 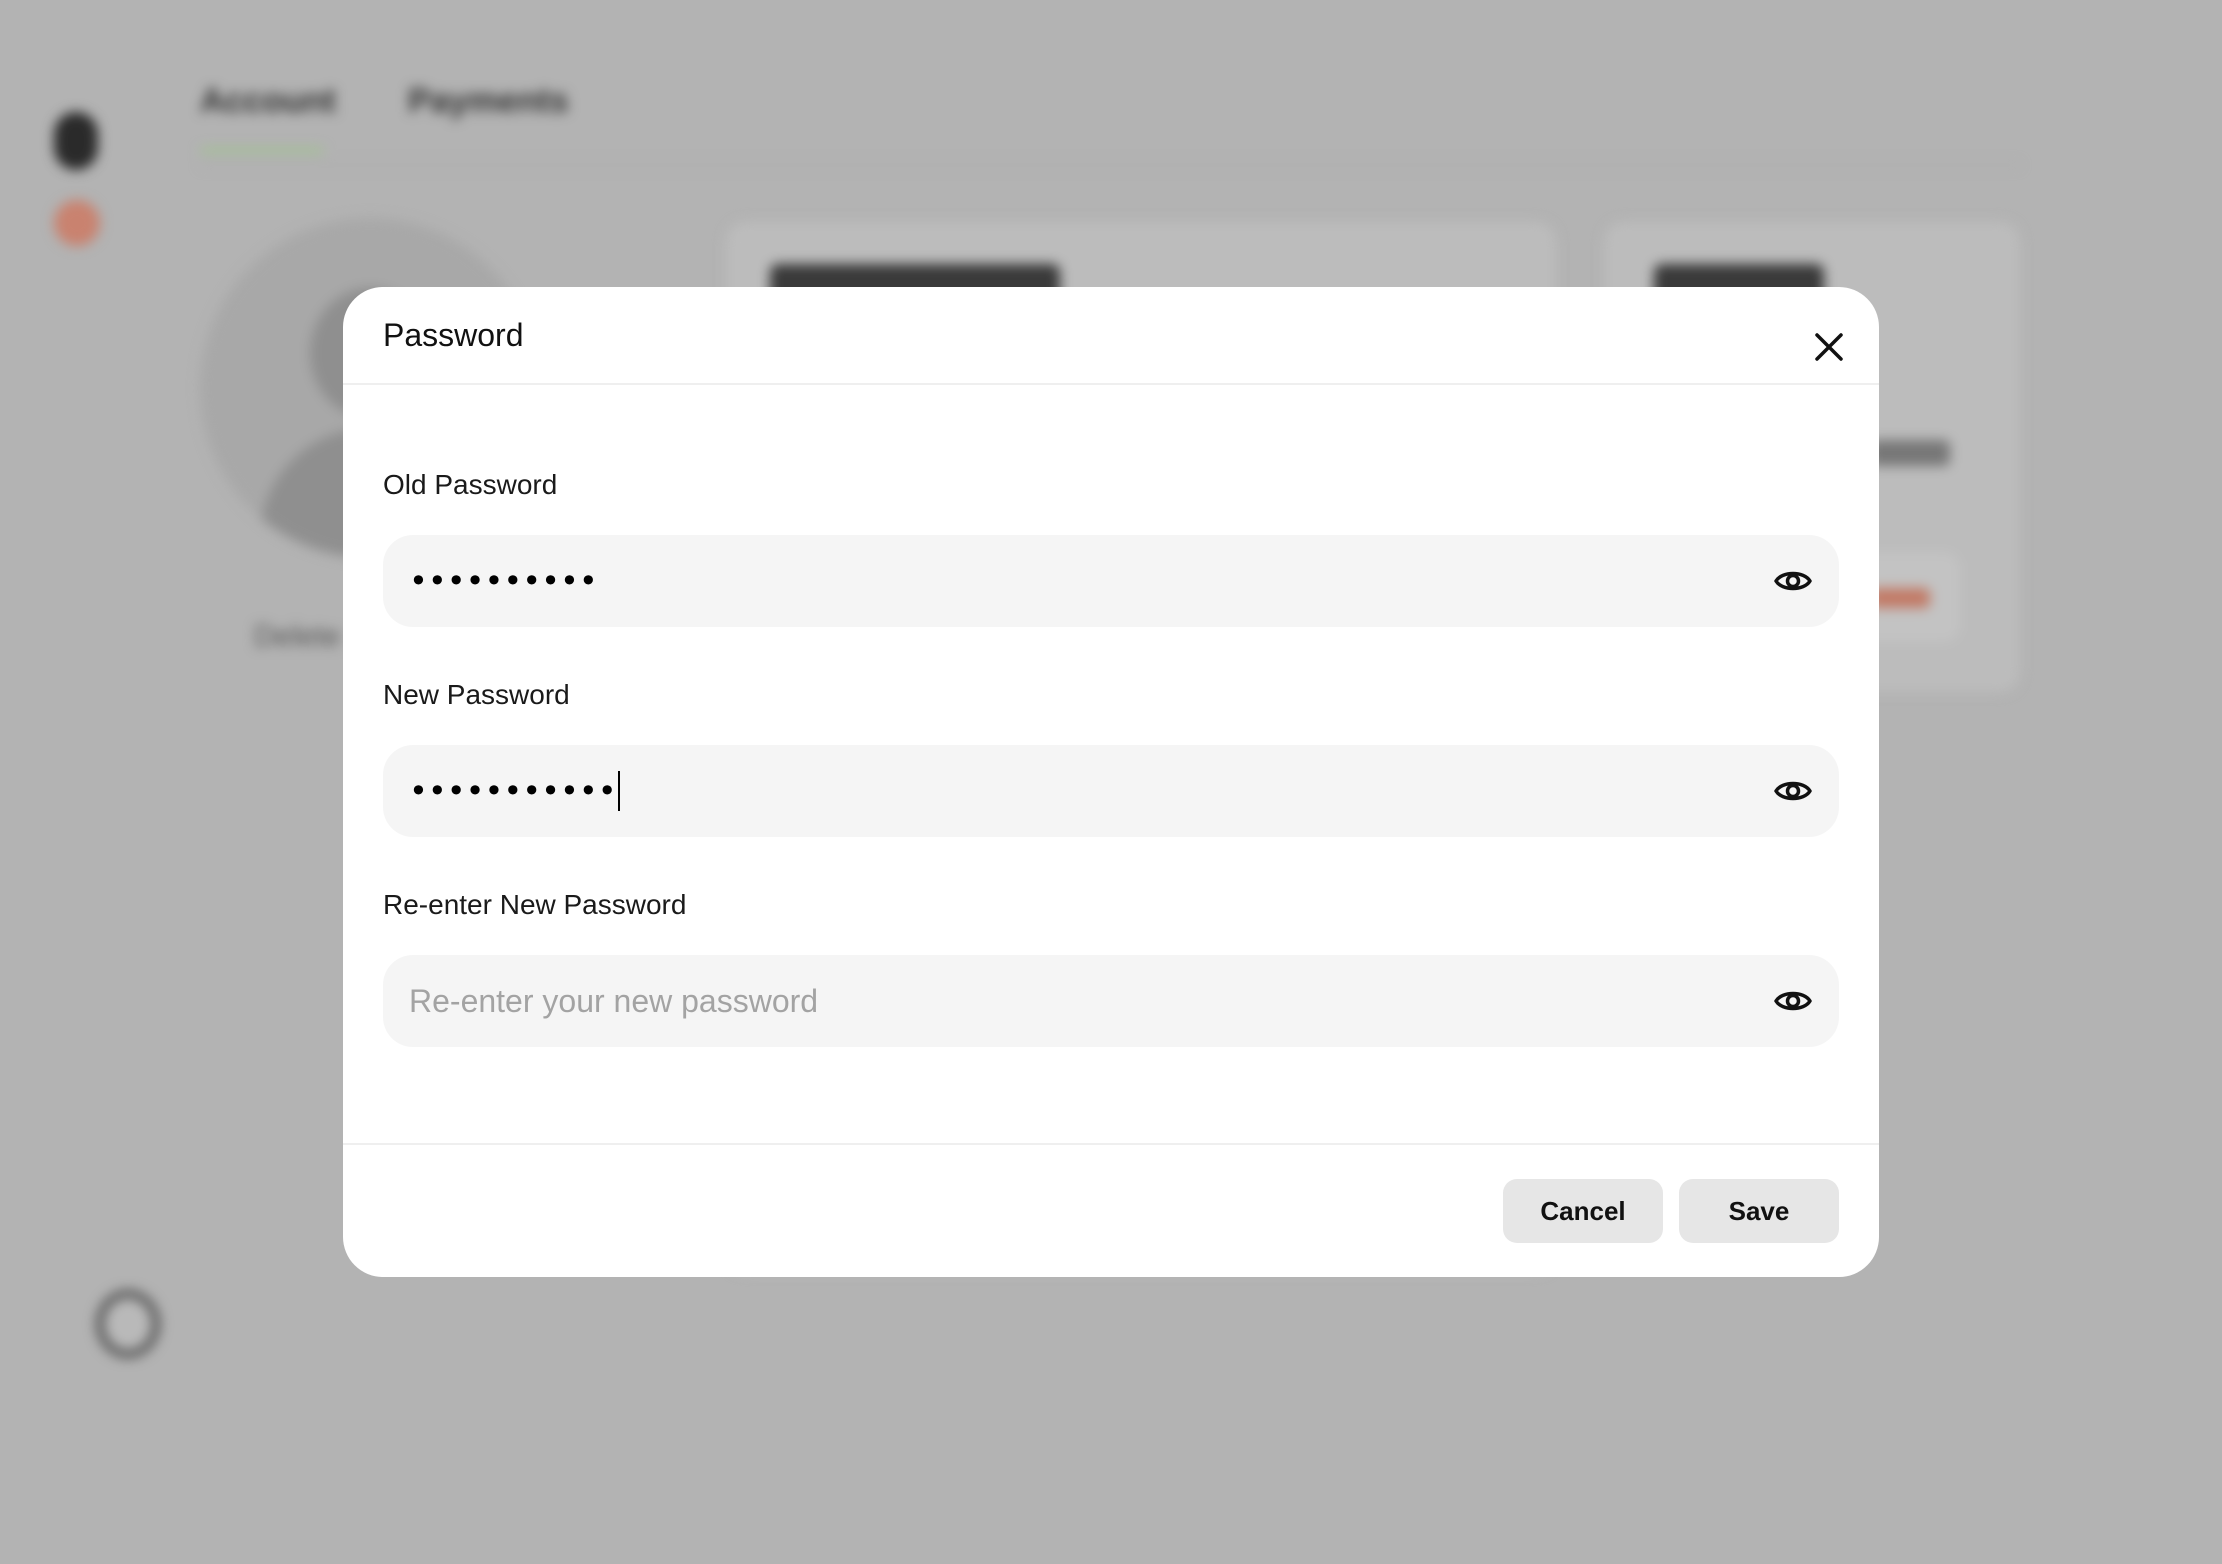 I want to click on dialog-title: Password, so click(x=453, y=335).